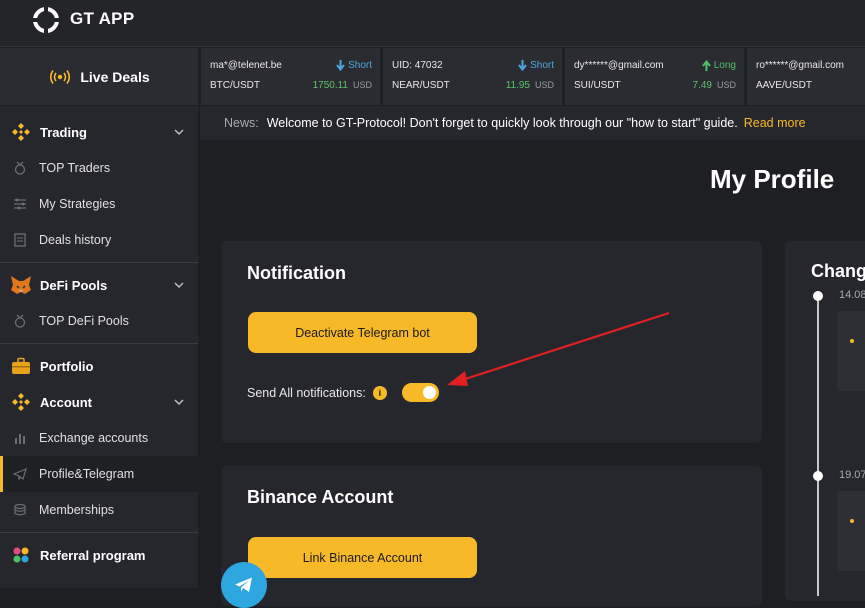 The height and width of the screenshot is (608, 865). What do you see at coordinates (558, 348) in the screenshot?
I see `annotation-arrow-icon` at bounding box center [558, 348].